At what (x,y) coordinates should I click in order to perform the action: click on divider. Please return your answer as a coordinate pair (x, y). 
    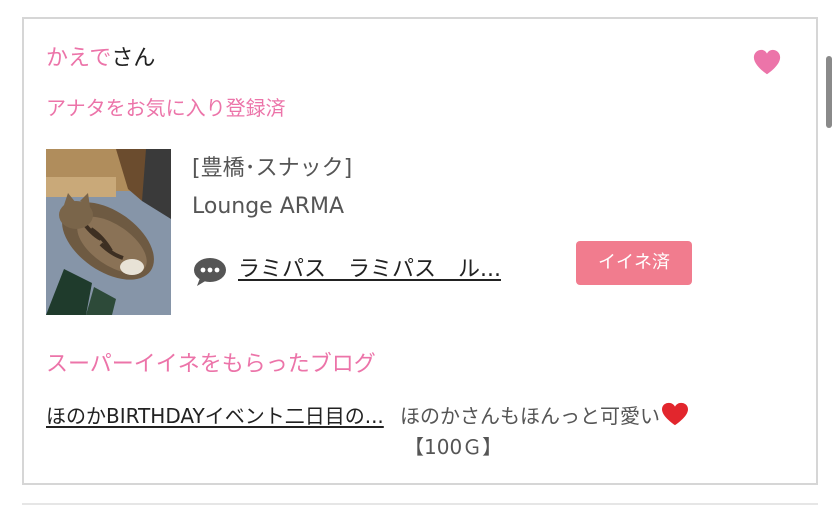
    Looking at the image, I should click on (420, 504).